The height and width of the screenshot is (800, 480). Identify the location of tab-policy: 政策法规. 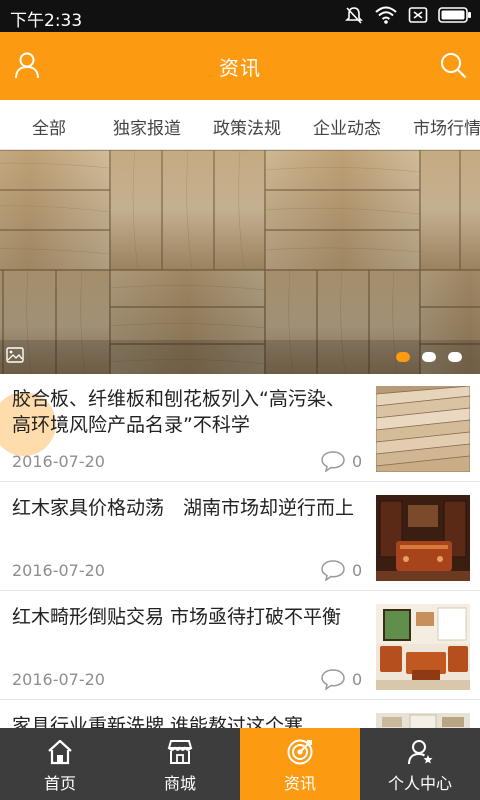
(247, 126).